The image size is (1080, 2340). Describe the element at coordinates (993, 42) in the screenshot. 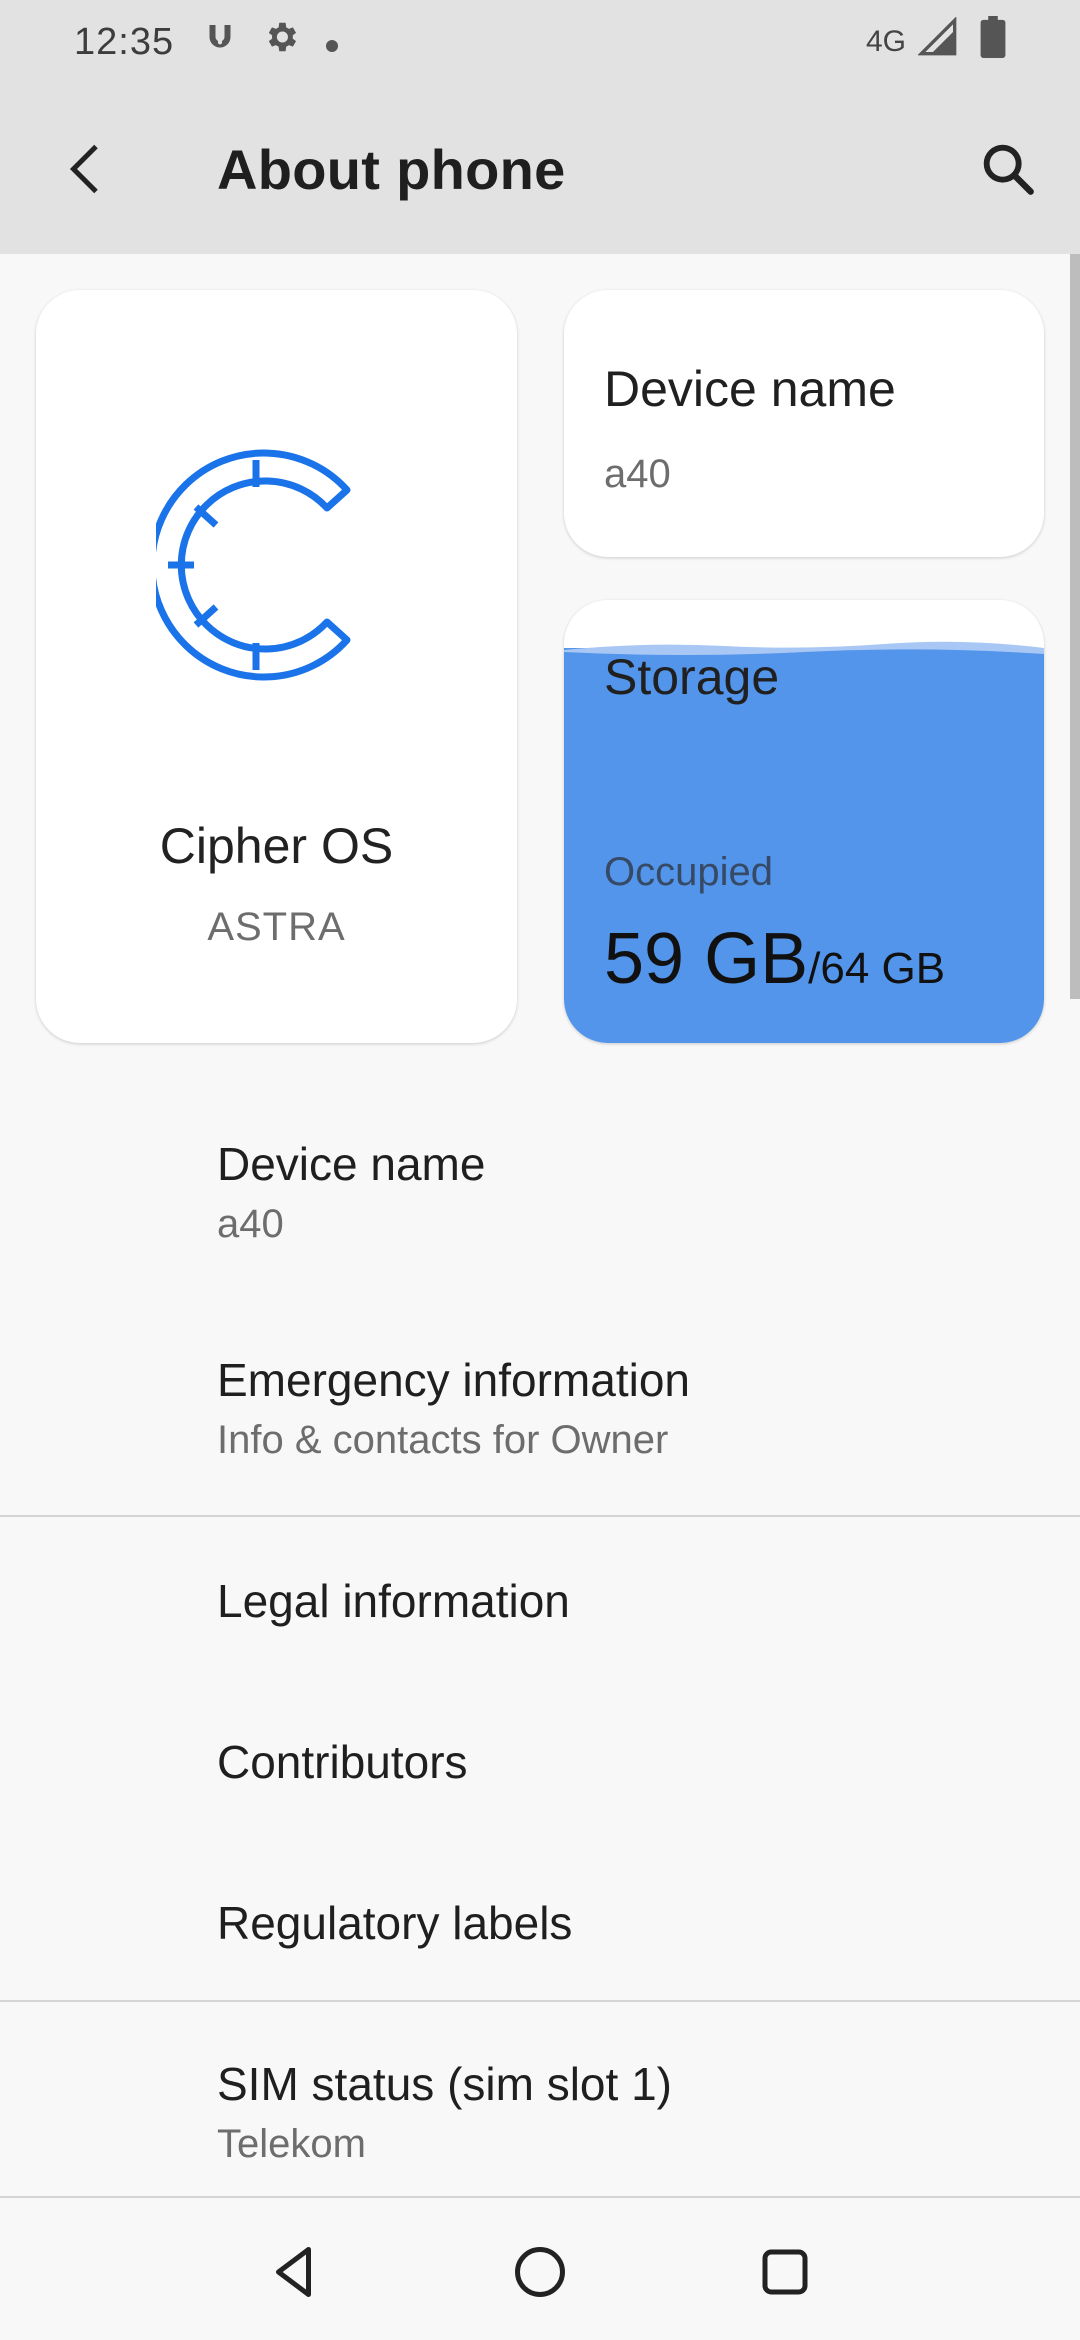

I see `battery-icon` at that location.